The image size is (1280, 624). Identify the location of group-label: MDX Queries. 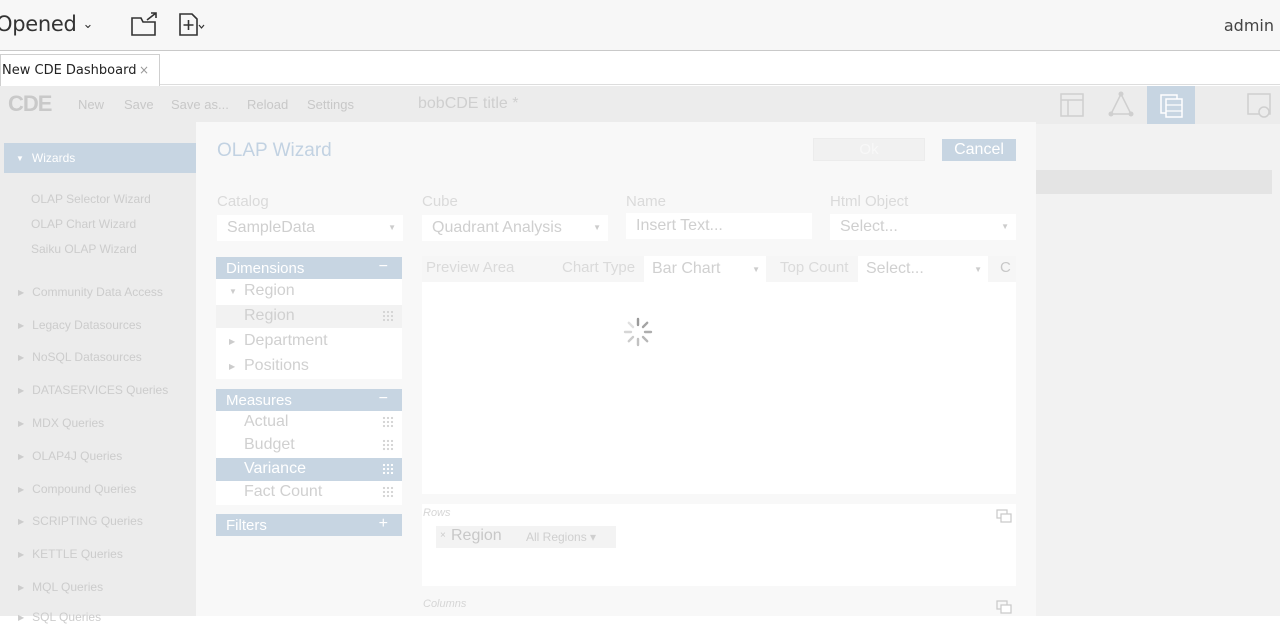
(68, 423).